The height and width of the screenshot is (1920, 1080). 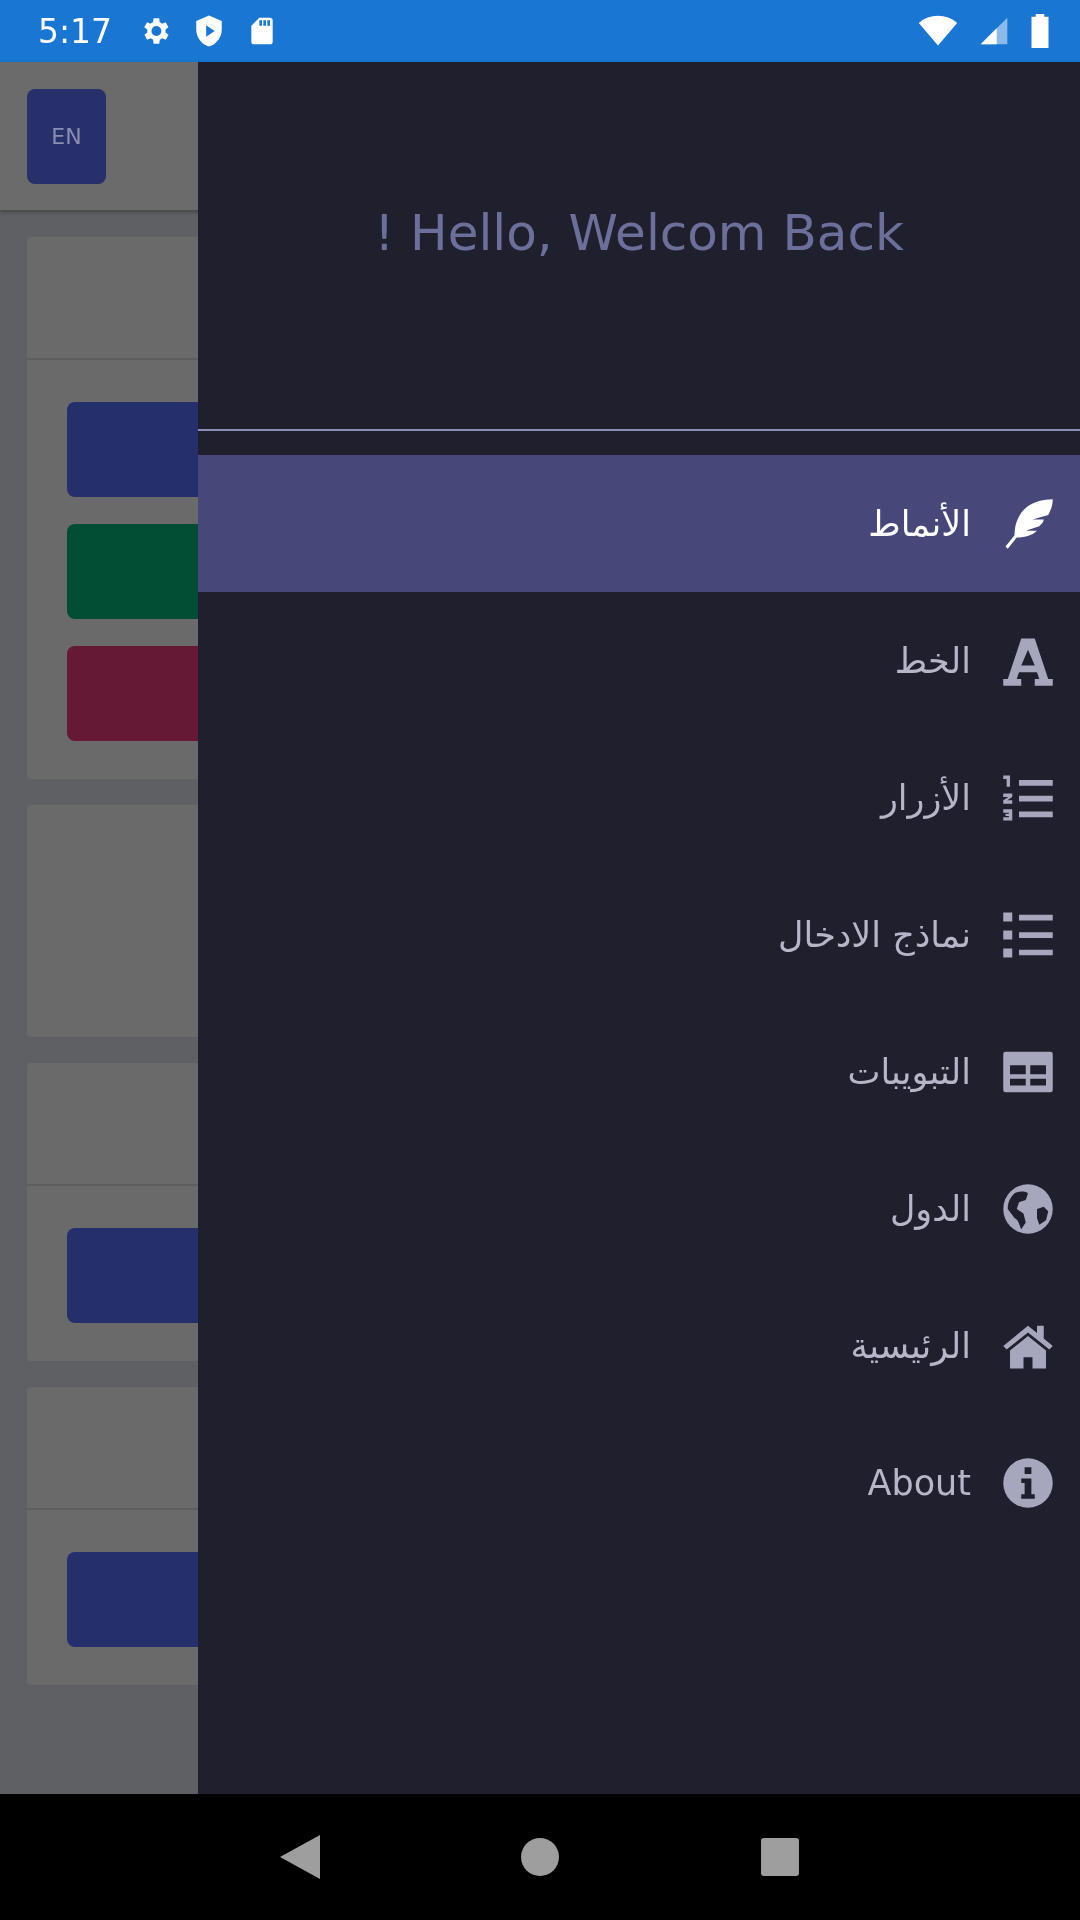 I want to click on signal-icon, so click(x=994, y=31).